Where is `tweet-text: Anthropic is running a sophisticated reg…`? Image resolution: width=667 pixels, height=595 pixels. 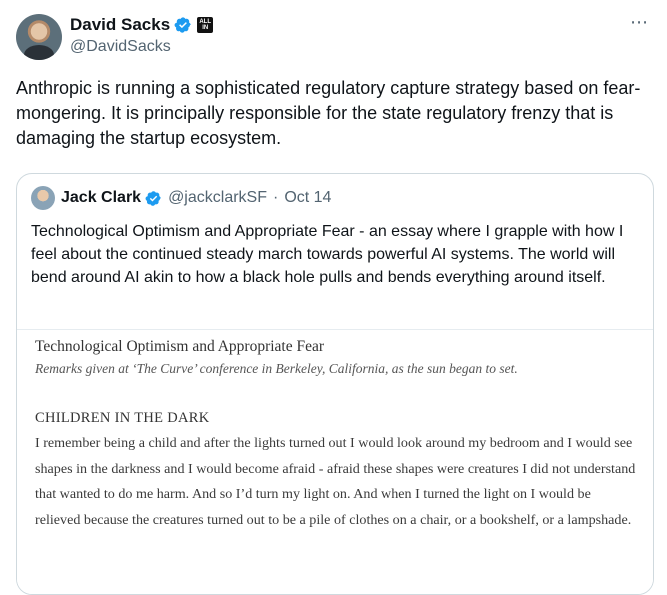
tweet-text: Anthropic is running a sophisticated reg… is located at coordinates (328, 113).